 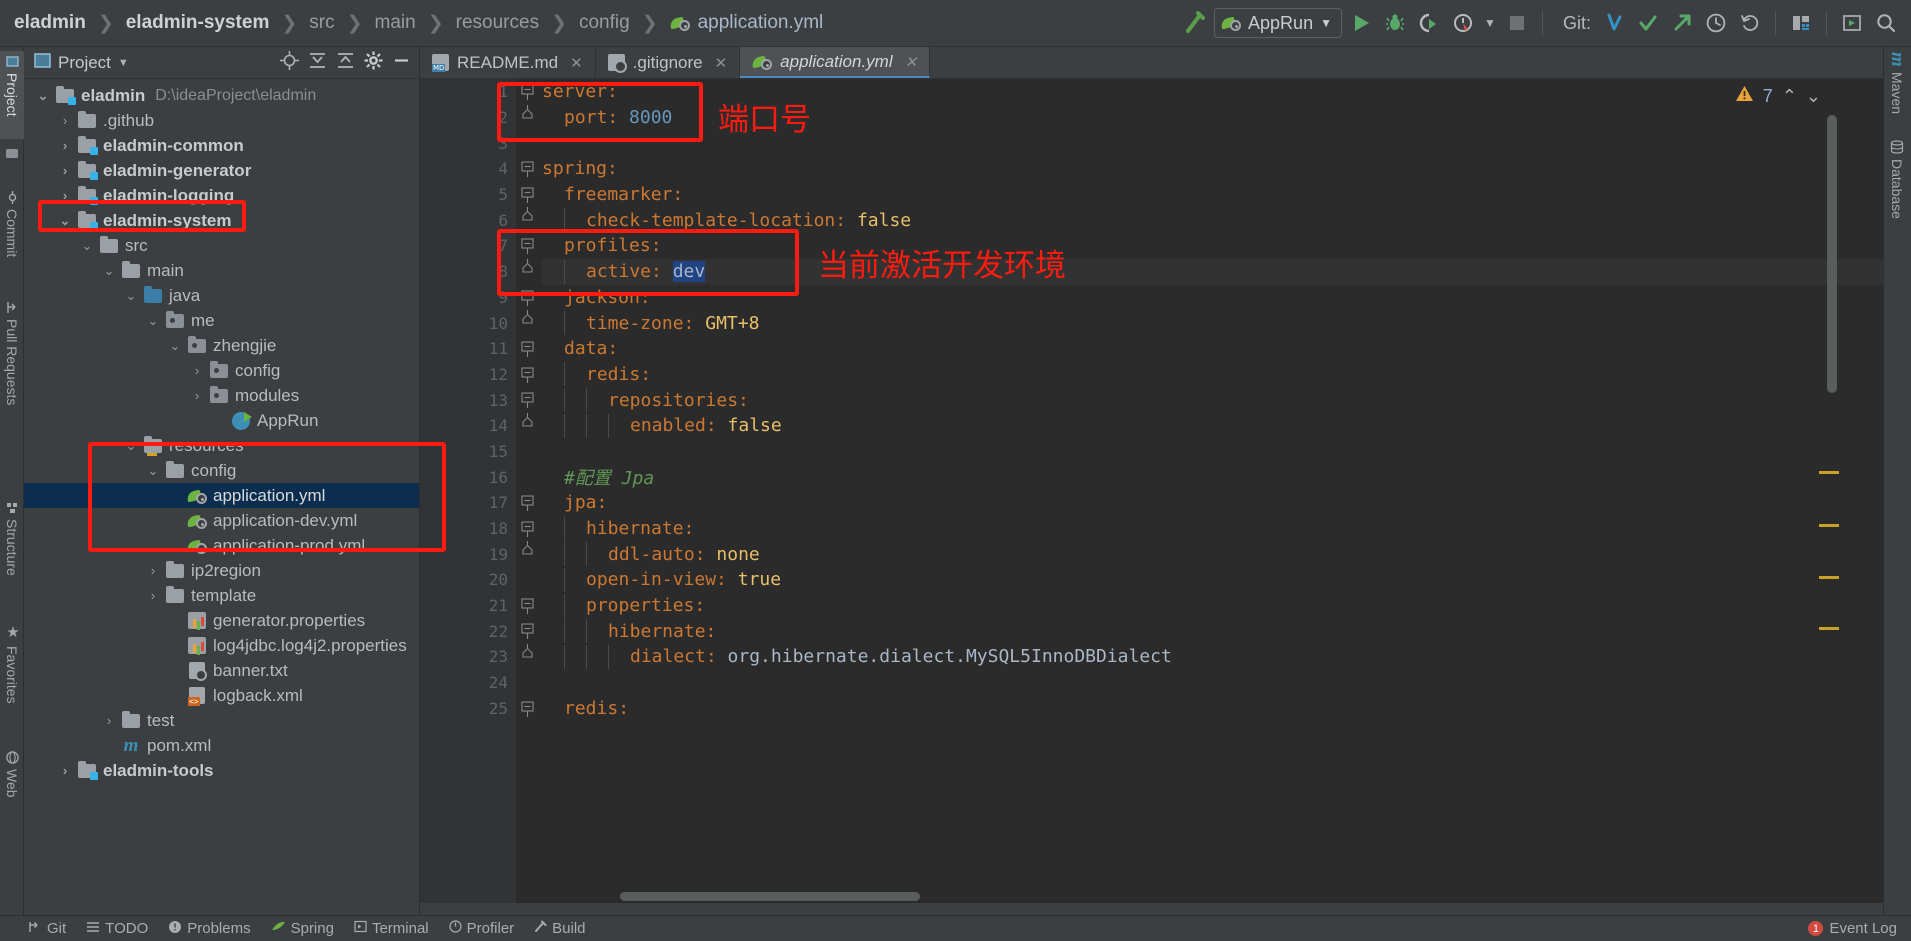 I want to click on tree-node-eladmin-tools: › eladmin-tools, so click(x=221, y=770).